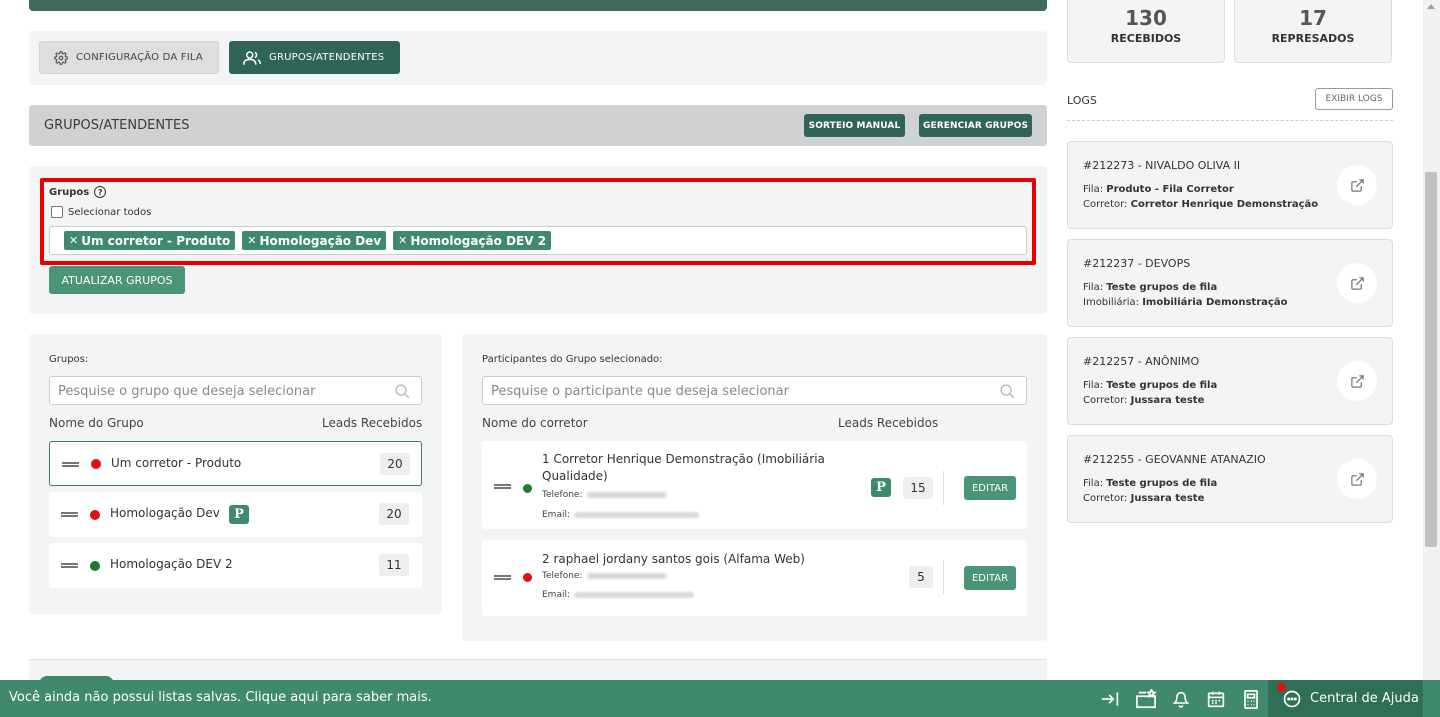  Describe the element at coordinates (1110, 699) in the screenshot. I see `sign-in-icon` at that location.